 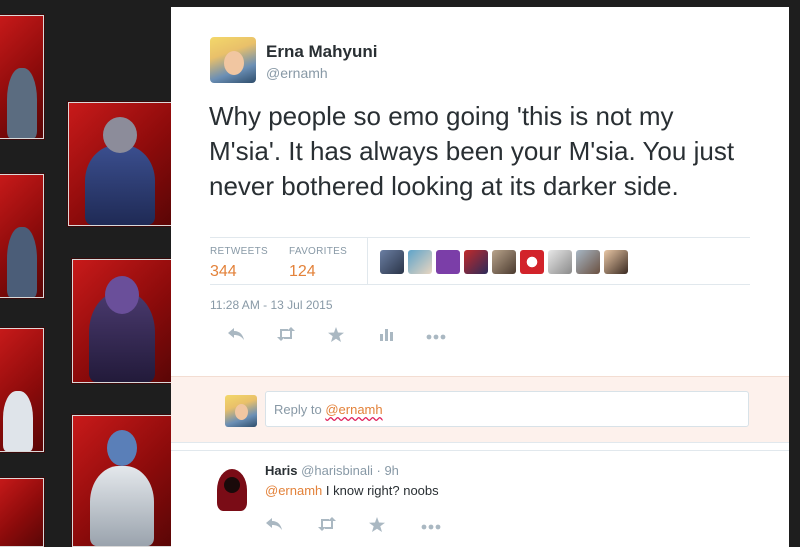 I want to click on favorites-label: FAVORITES, so click(x=318, y=251).